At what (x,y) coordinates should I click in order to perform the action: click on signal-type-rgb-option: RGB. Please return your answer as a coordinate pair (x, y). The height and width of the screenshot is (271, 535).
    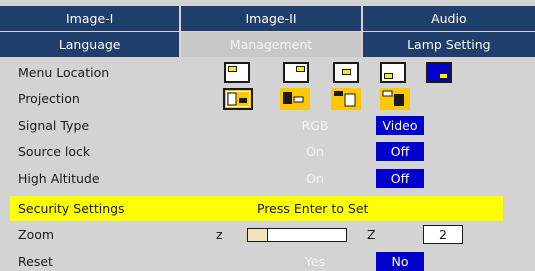
    Looking at the image, I should click on (315, 125).